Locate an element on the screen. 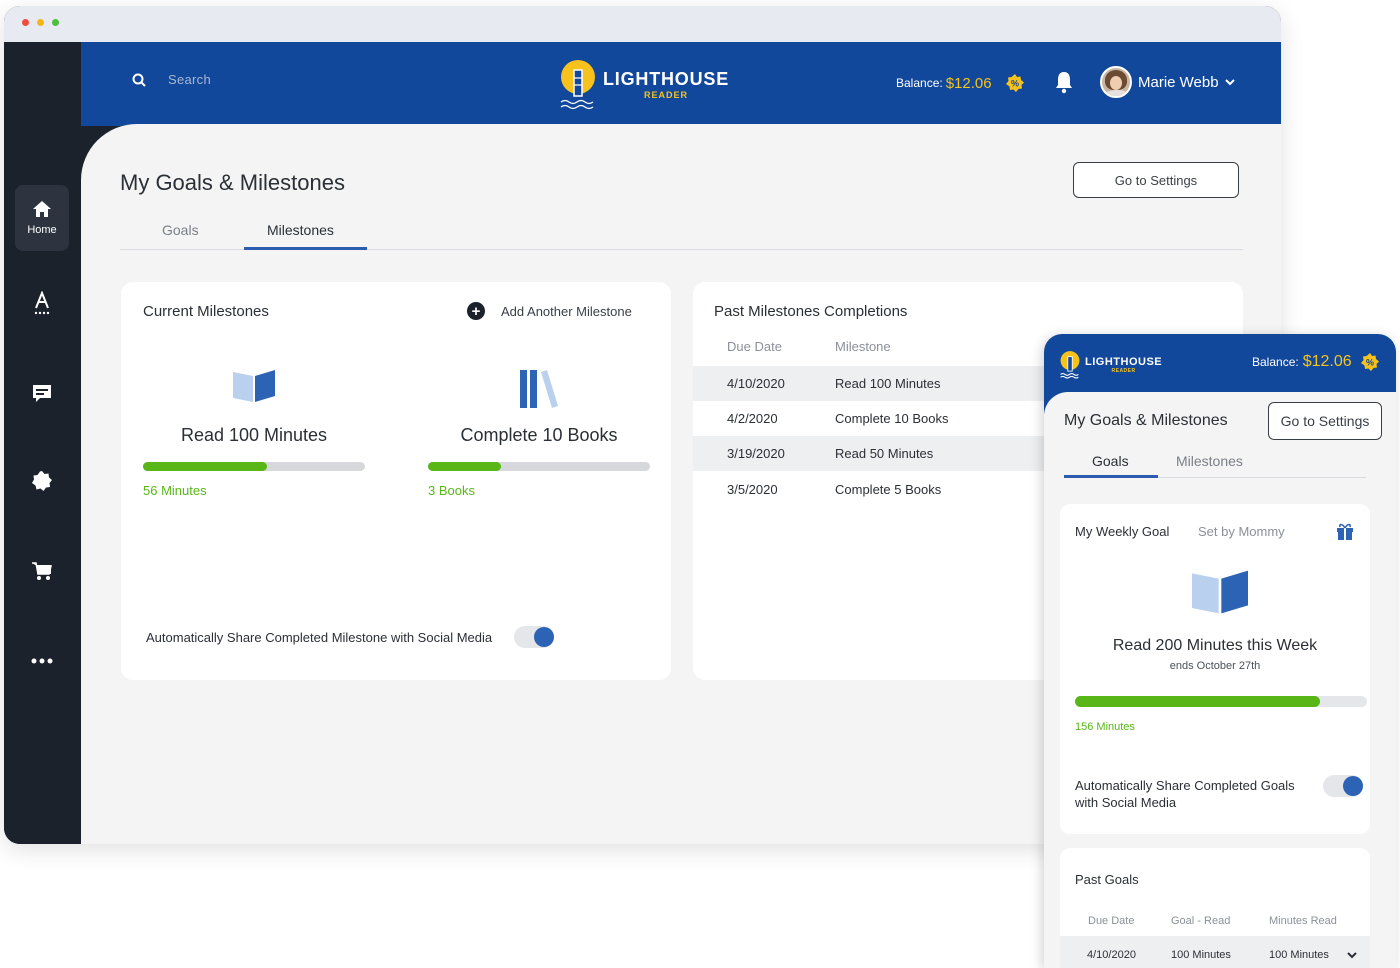  mobile-tab-bar: Goals Milestones is located at coordinates (1215, 464).